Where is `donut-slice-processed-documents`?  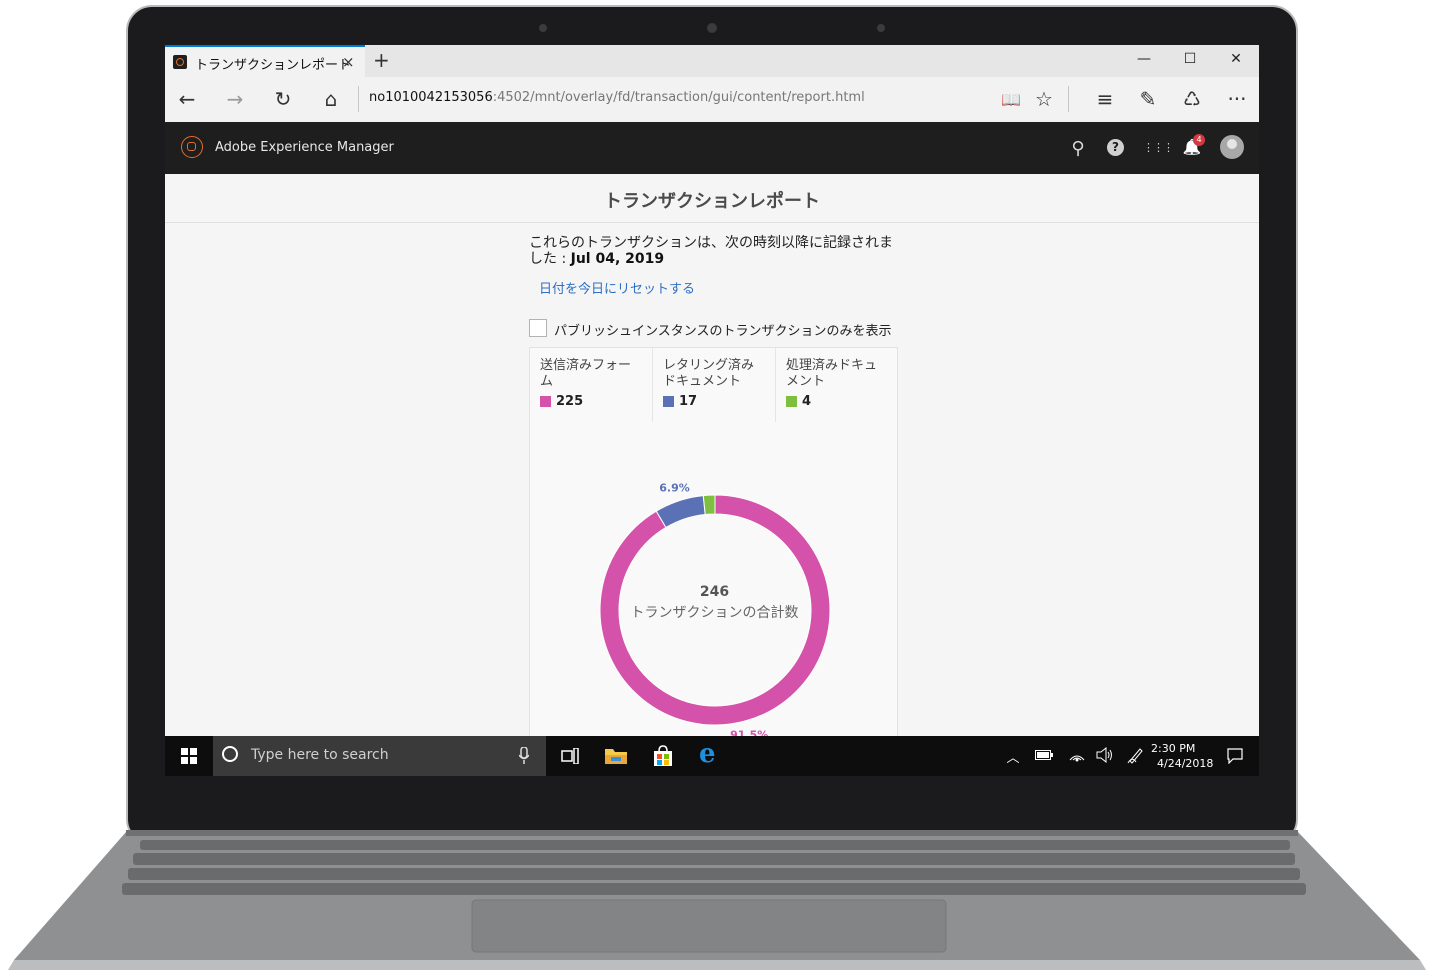 donut-slice-processed-documents is located at coordinates (709, 505).